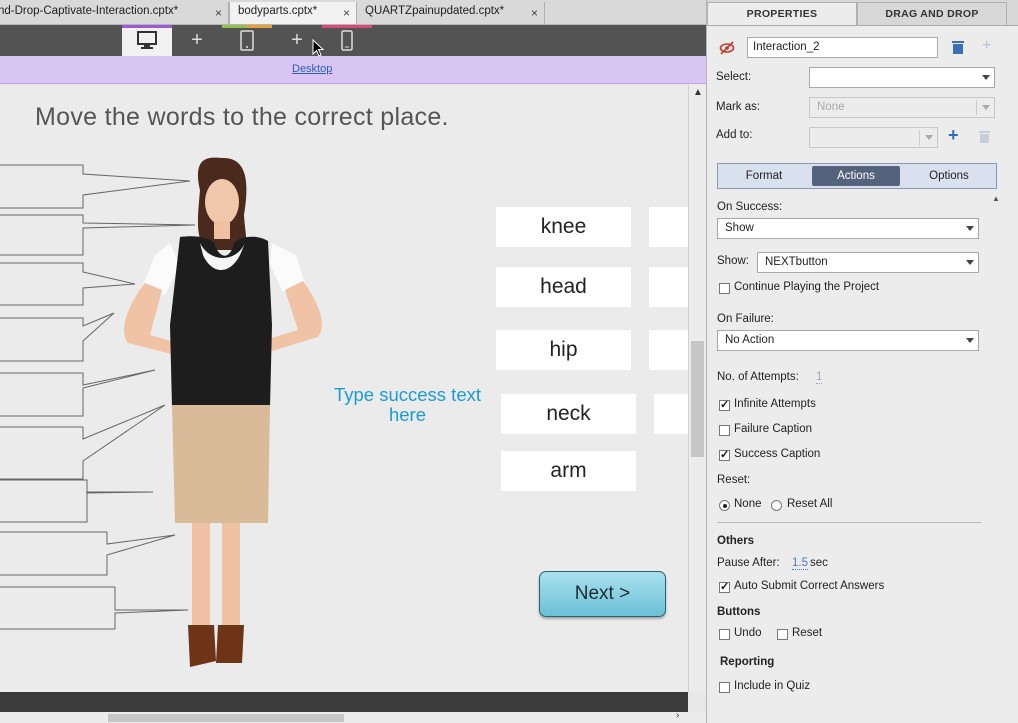  Describe the element at coordinates (724, 586) in the screenshot. I see `auto-submit-checkbox` at that location.